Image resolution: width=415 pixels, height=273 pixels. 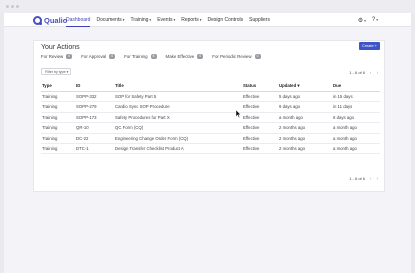 I want to click on nav-label: Suppliers, so click(x=259, y=20).